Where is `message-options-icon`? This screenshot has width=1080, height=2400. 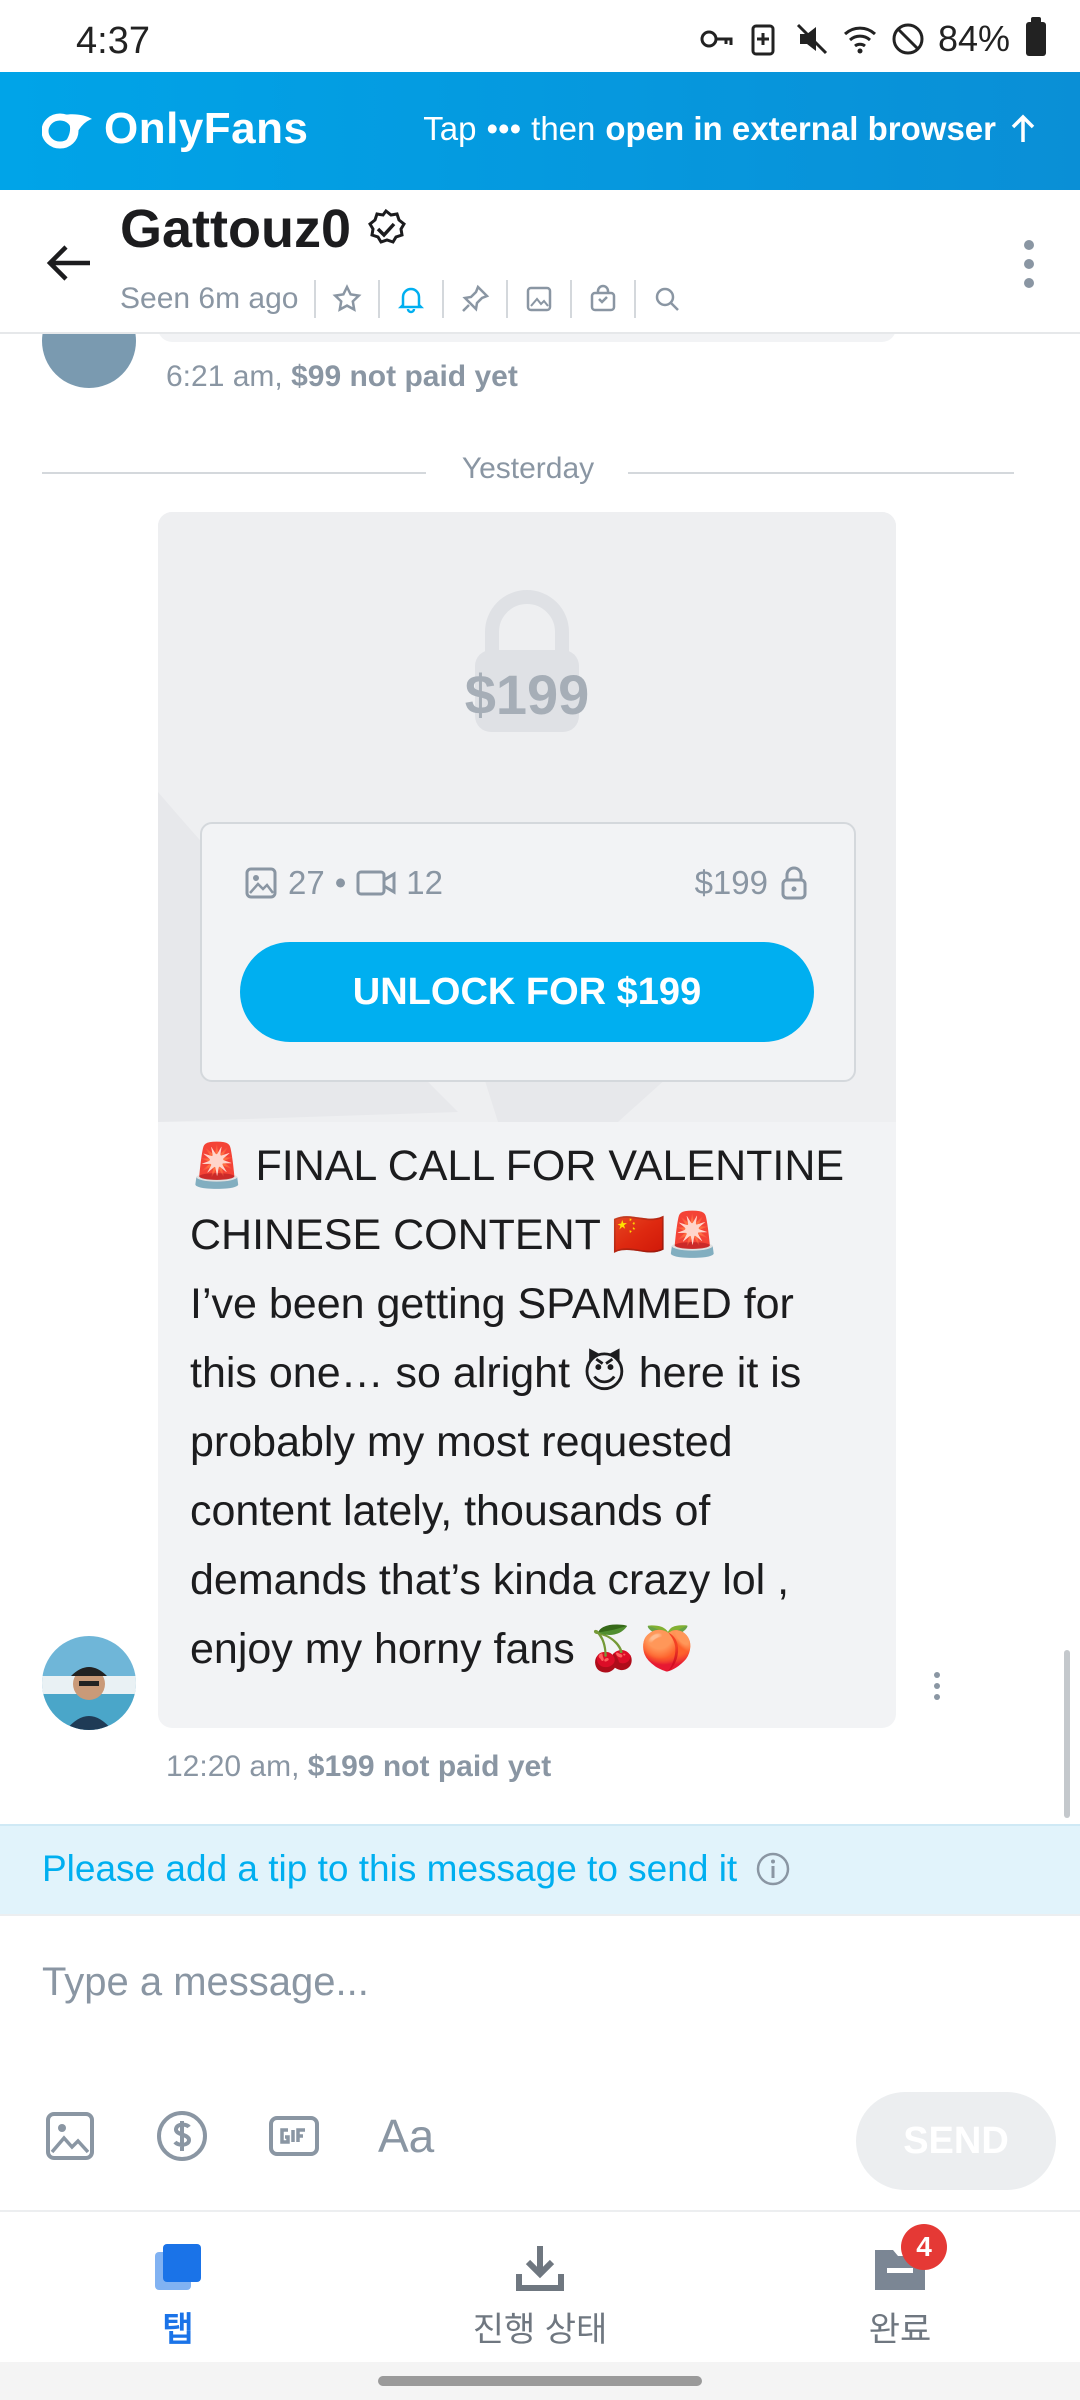
message-options-icon is located at coordinates (938, 1687).